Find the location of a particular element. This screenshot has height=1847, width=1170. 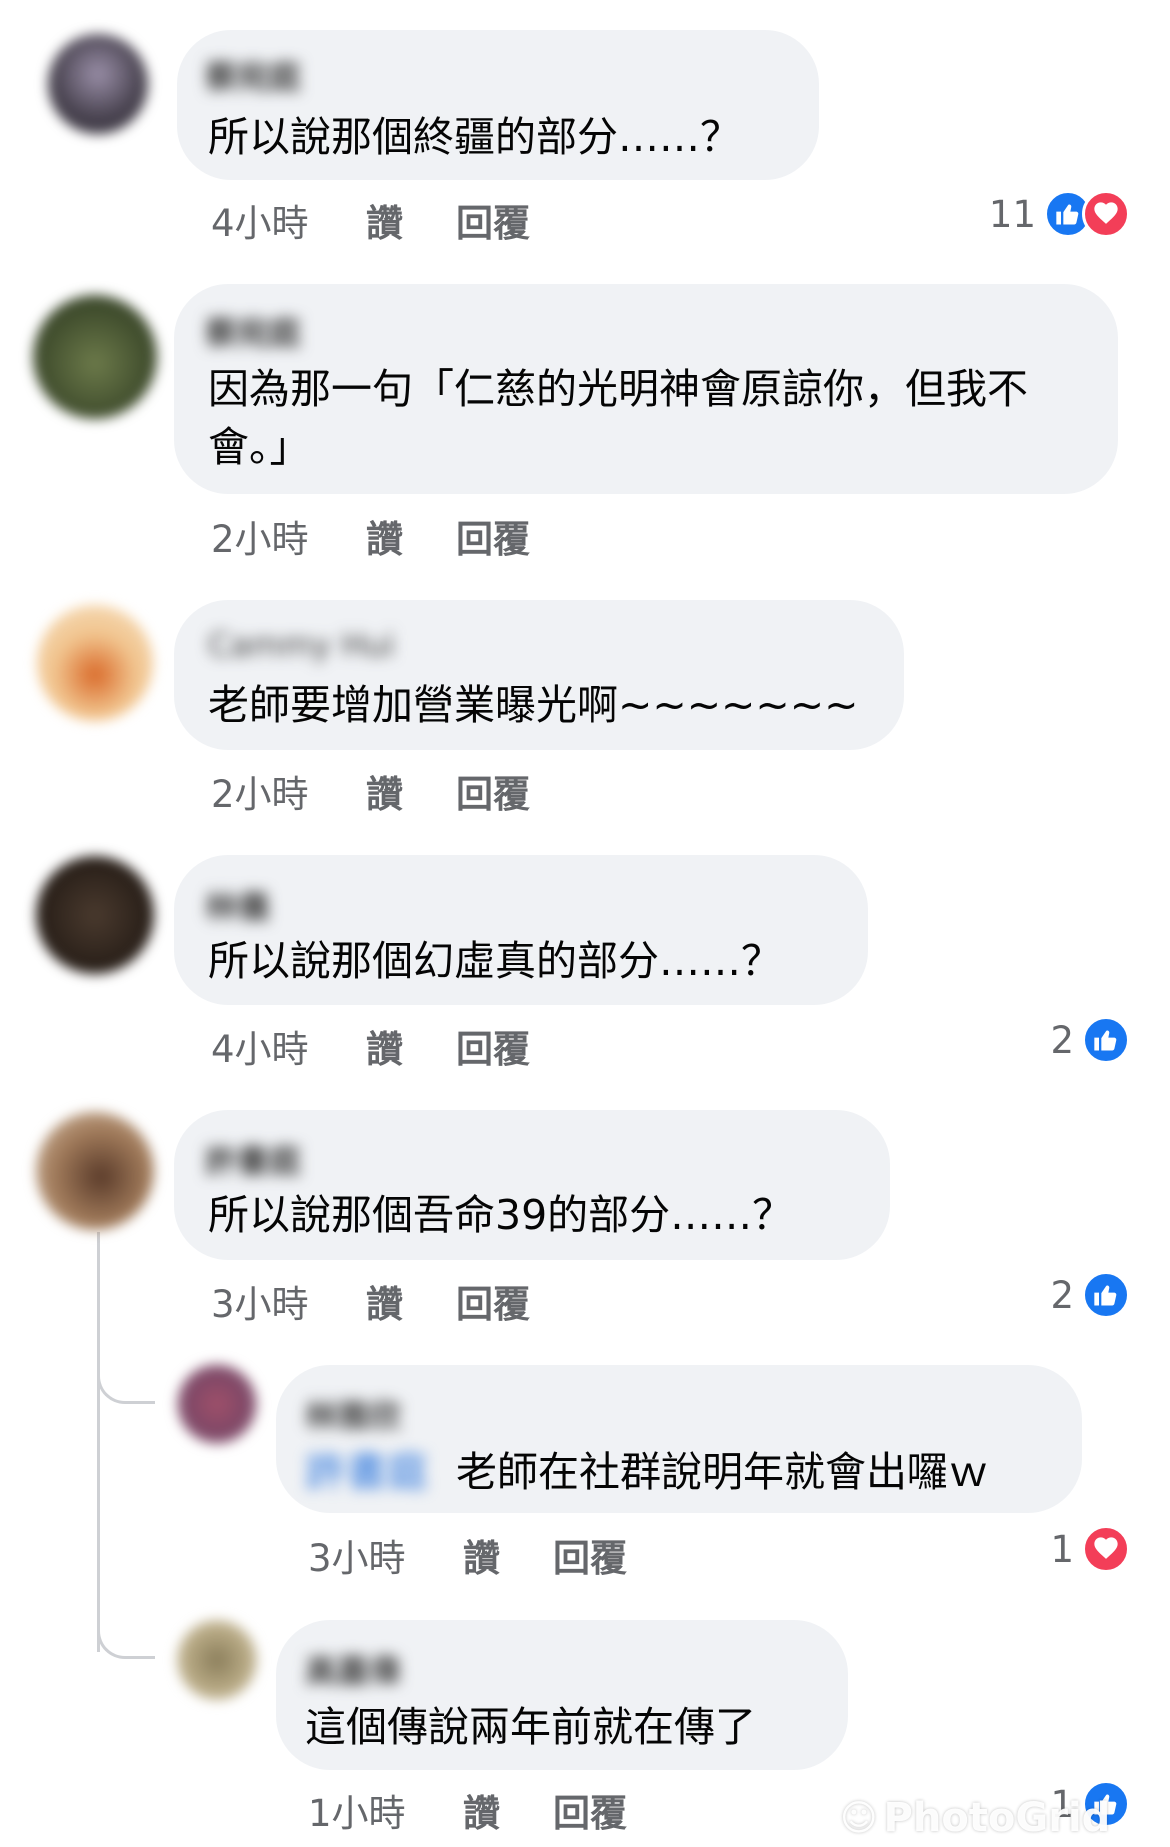

comment-text: 所以說那個吾命39的部分……？ is located at coordinates (501, 1215).